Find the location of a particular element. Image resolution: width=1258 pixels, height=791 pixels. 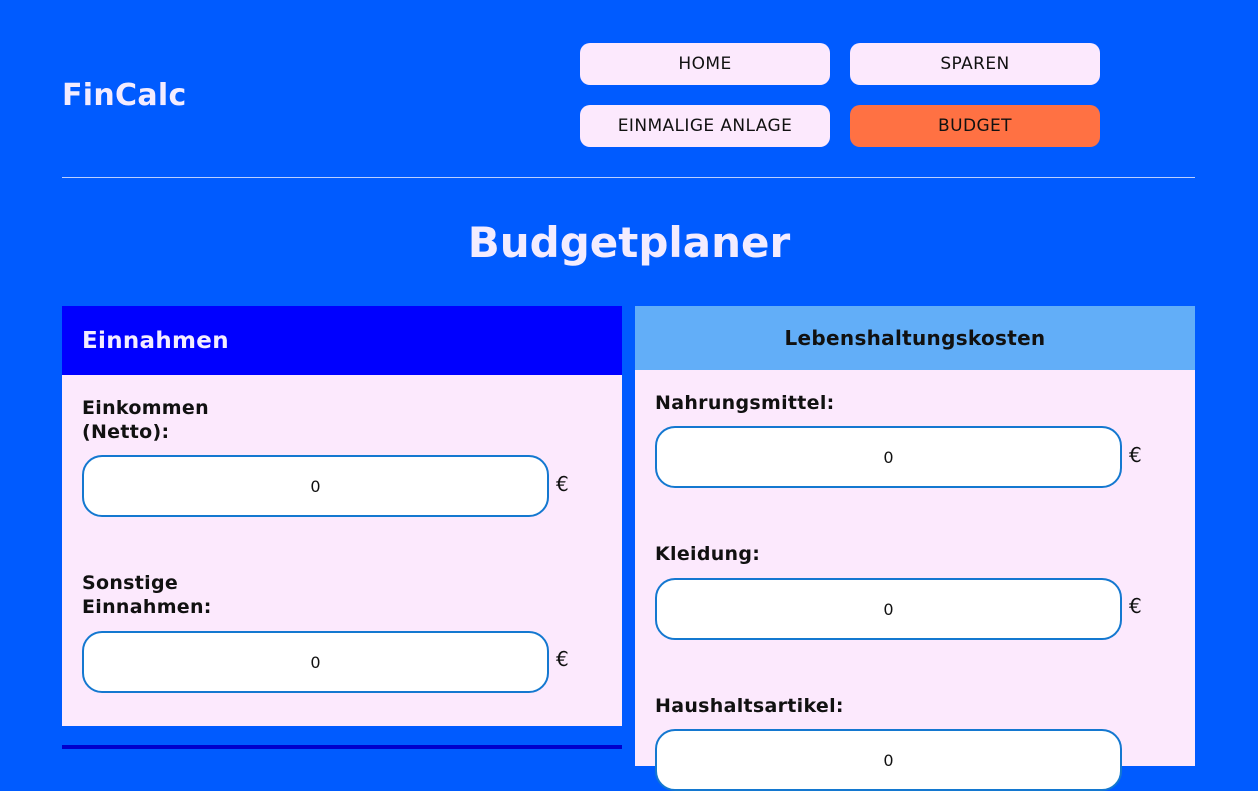

living-costs-panel-header: Lebenshaltungskosten is located at coordinates (915, 338).